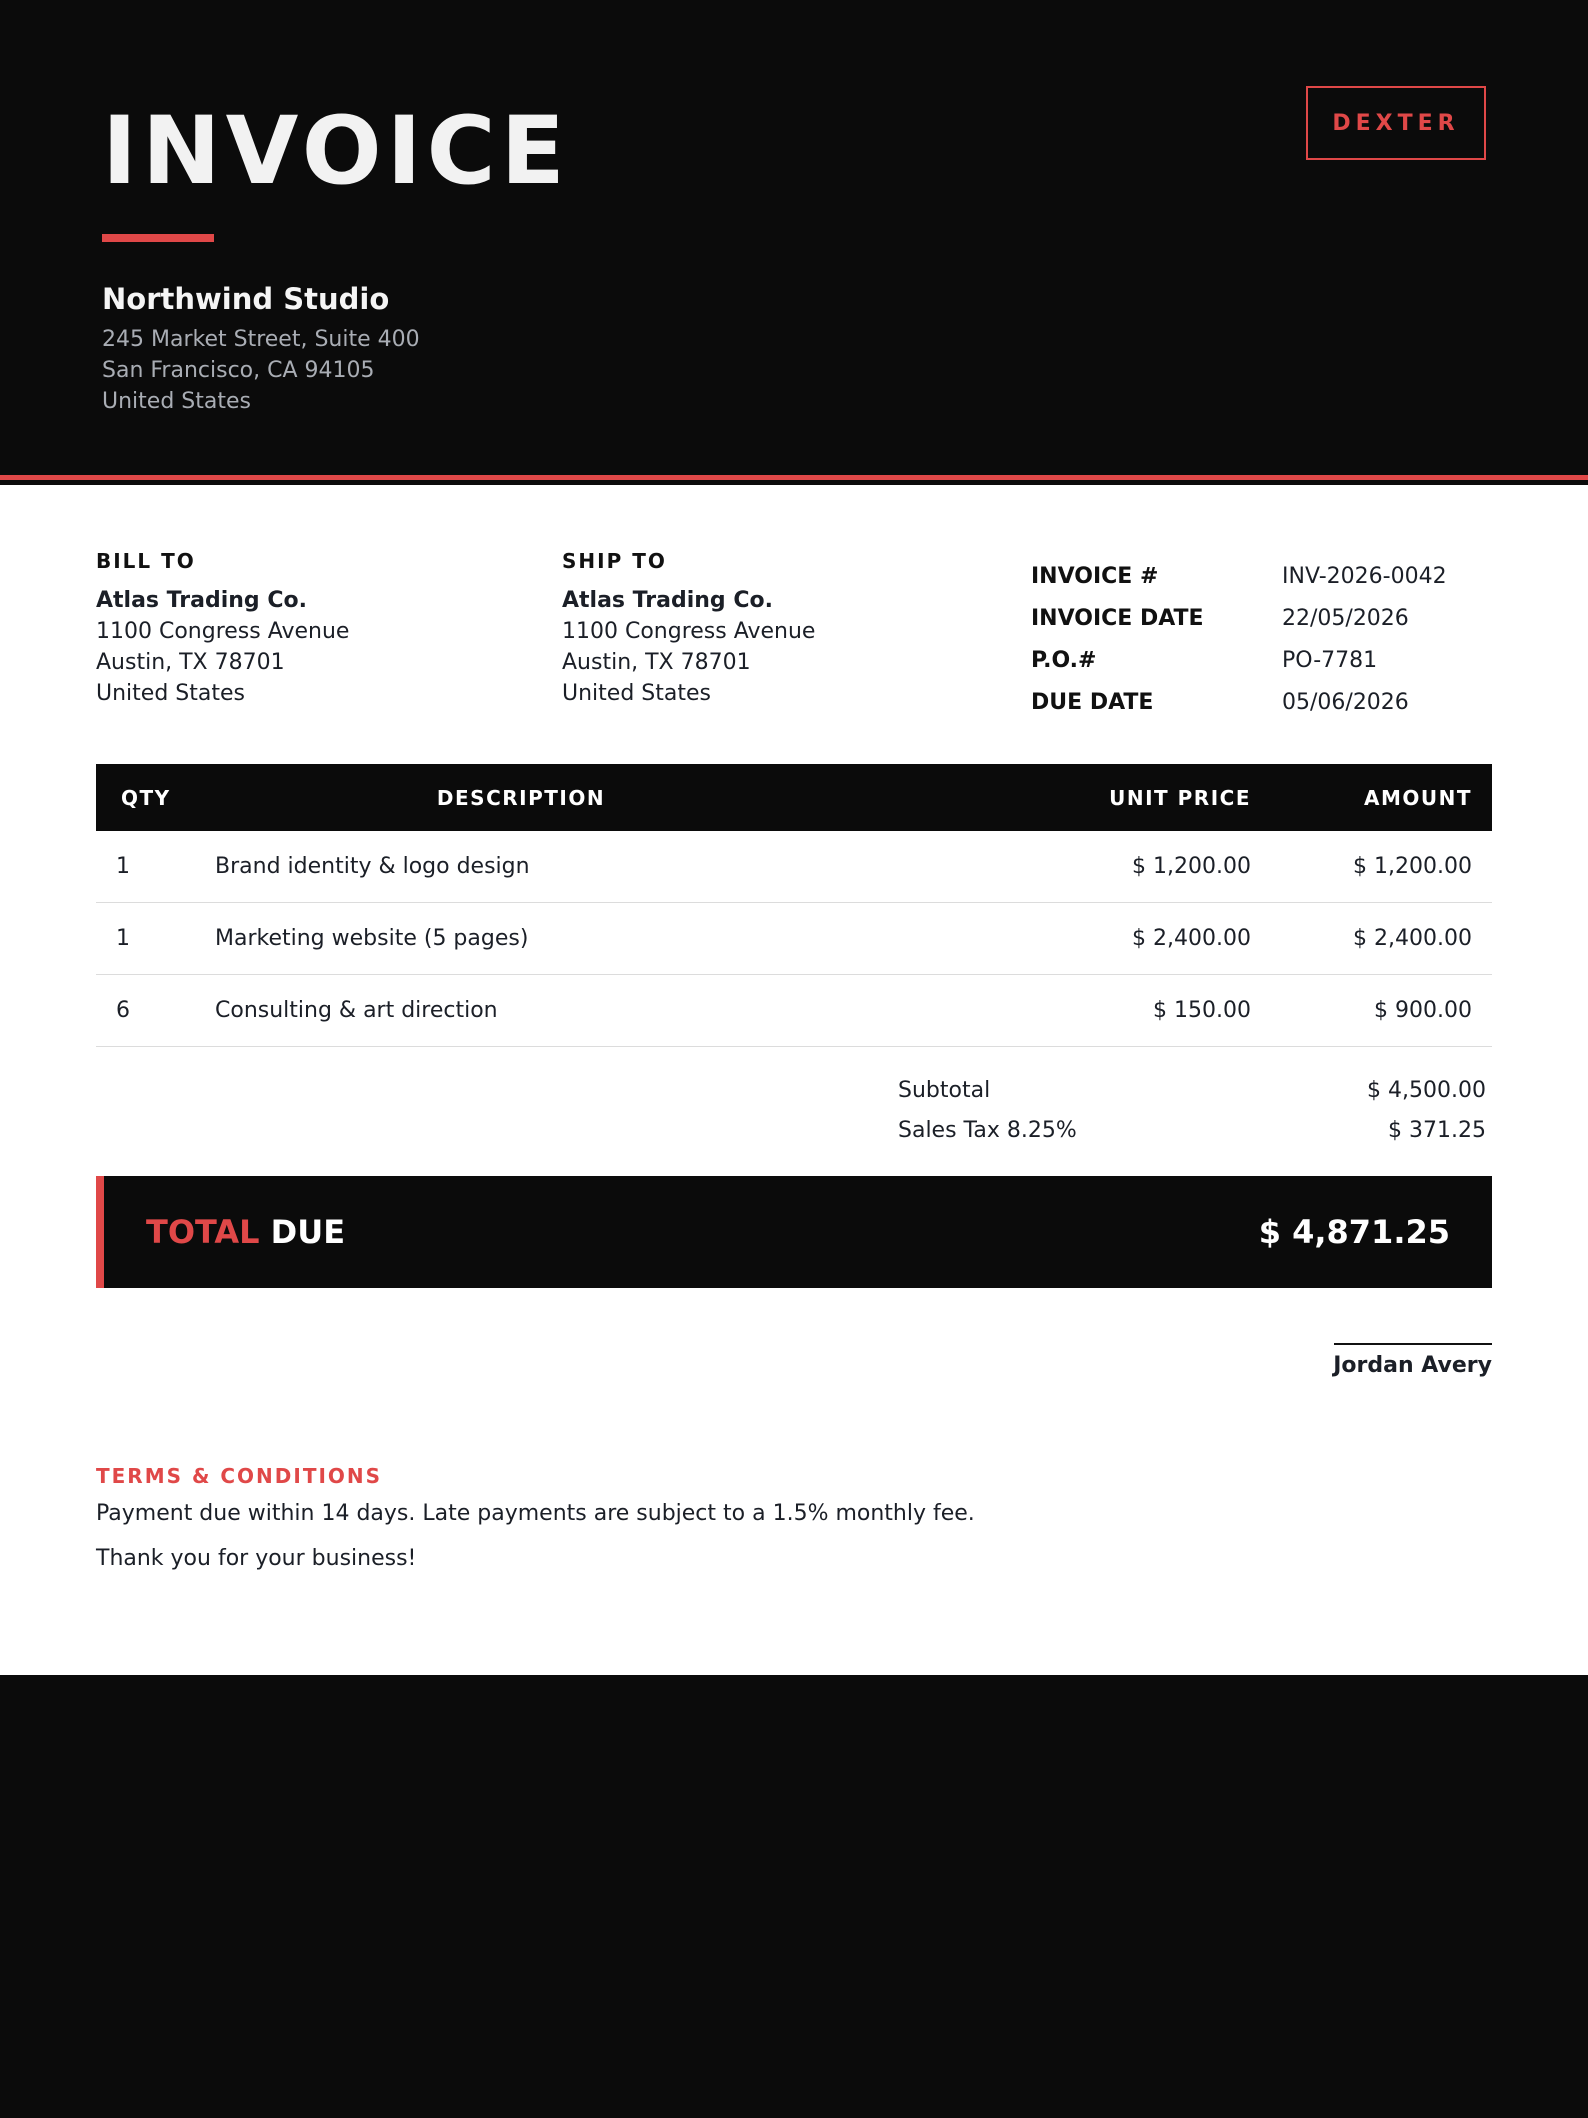 The width and height of the screenshot is (1588, 2118). Describe the element at coordinates (1092, 702) in the screenshot. I see `meta-key: DUE DATE` at that location.